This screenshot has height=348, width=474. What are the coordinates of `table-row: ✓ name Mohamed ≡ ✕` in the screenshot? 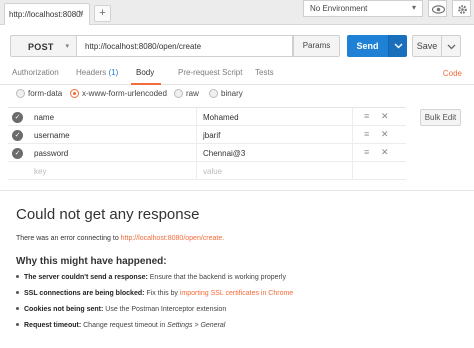 It's located at (207, 117).